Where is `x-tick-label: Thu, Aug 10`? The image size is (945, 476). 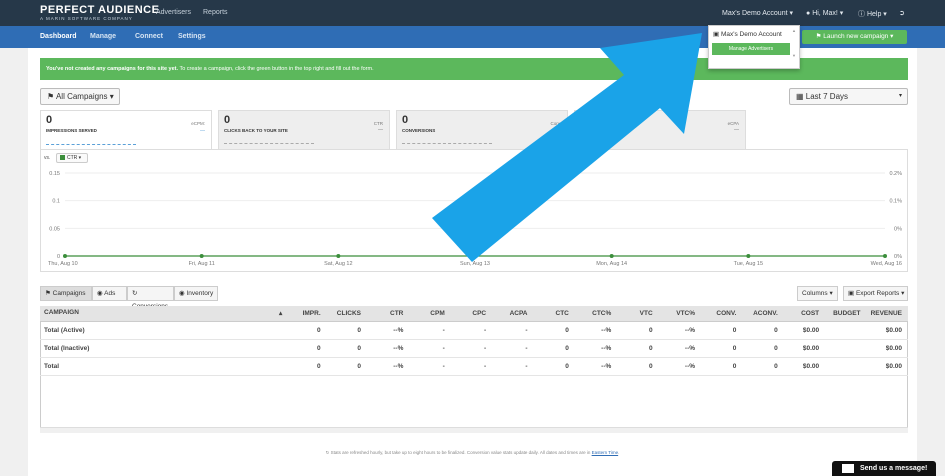 x-tick-label: Thu, Aug 10 is located at coordinates (63, 264).